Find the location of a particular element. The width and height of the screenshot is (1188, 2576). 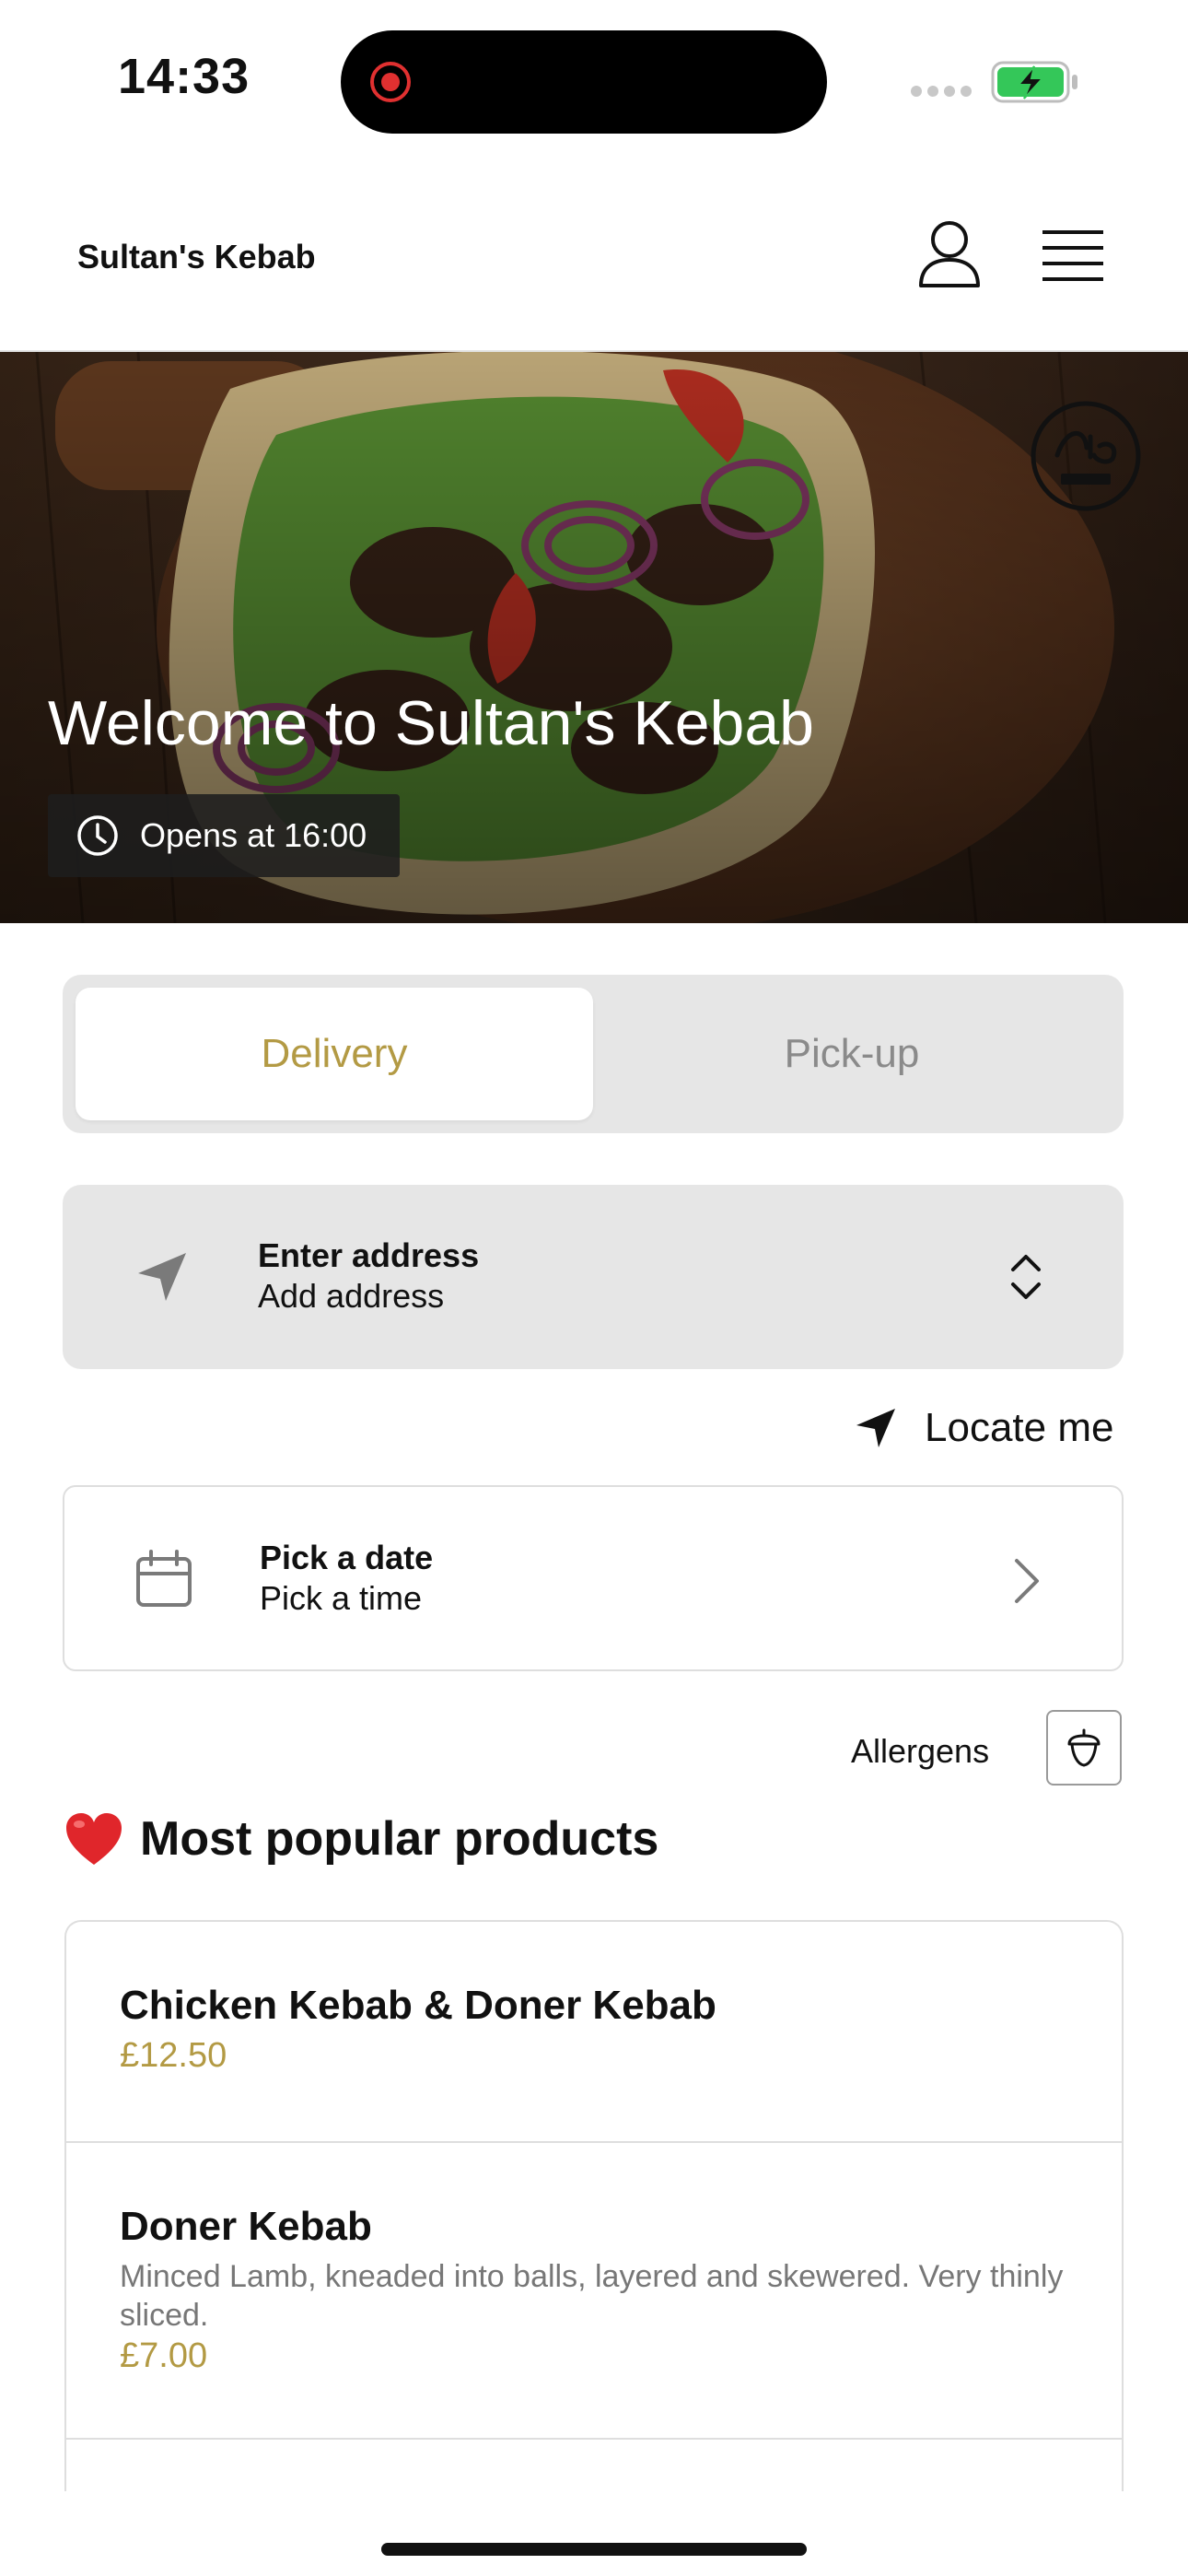

opening-hours-badge: Opens at 16:00 is located at coordinates (224, 835).